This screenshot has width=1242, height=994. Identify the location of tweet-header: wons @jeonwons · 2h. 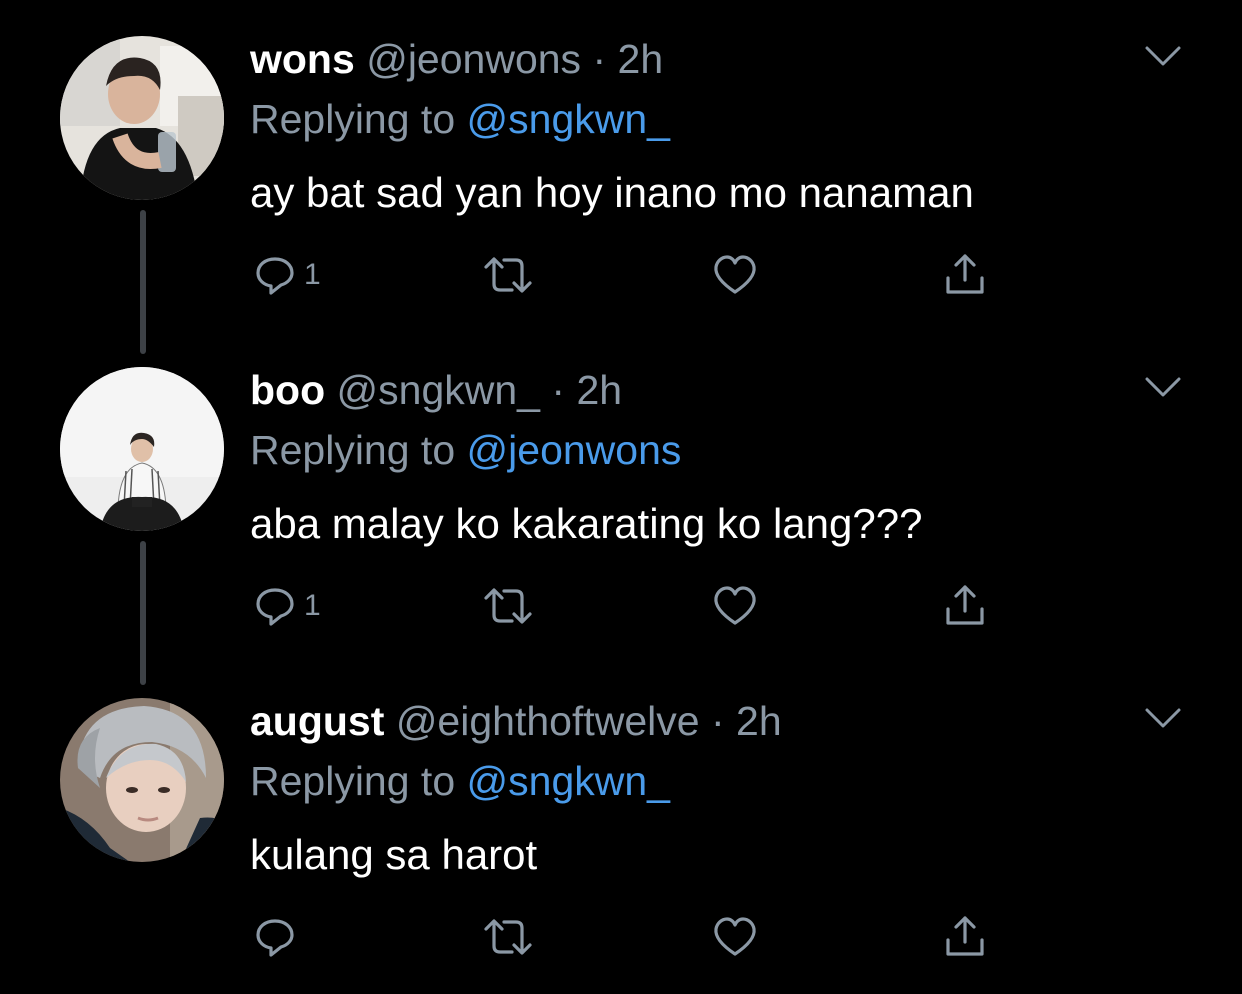
(456, 59).